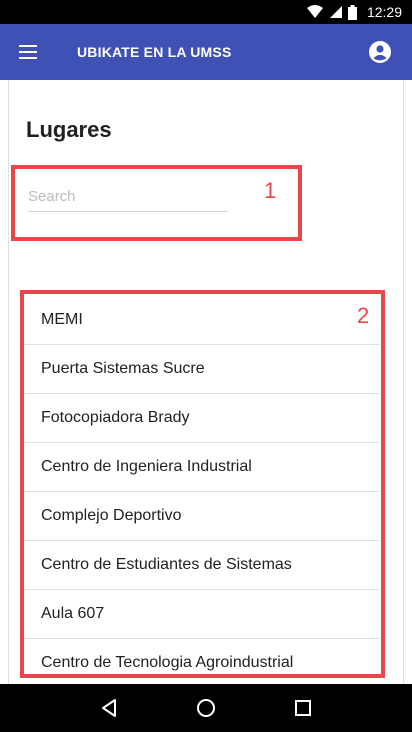  I want to click on page-title: Lugares, so click(69, 129).